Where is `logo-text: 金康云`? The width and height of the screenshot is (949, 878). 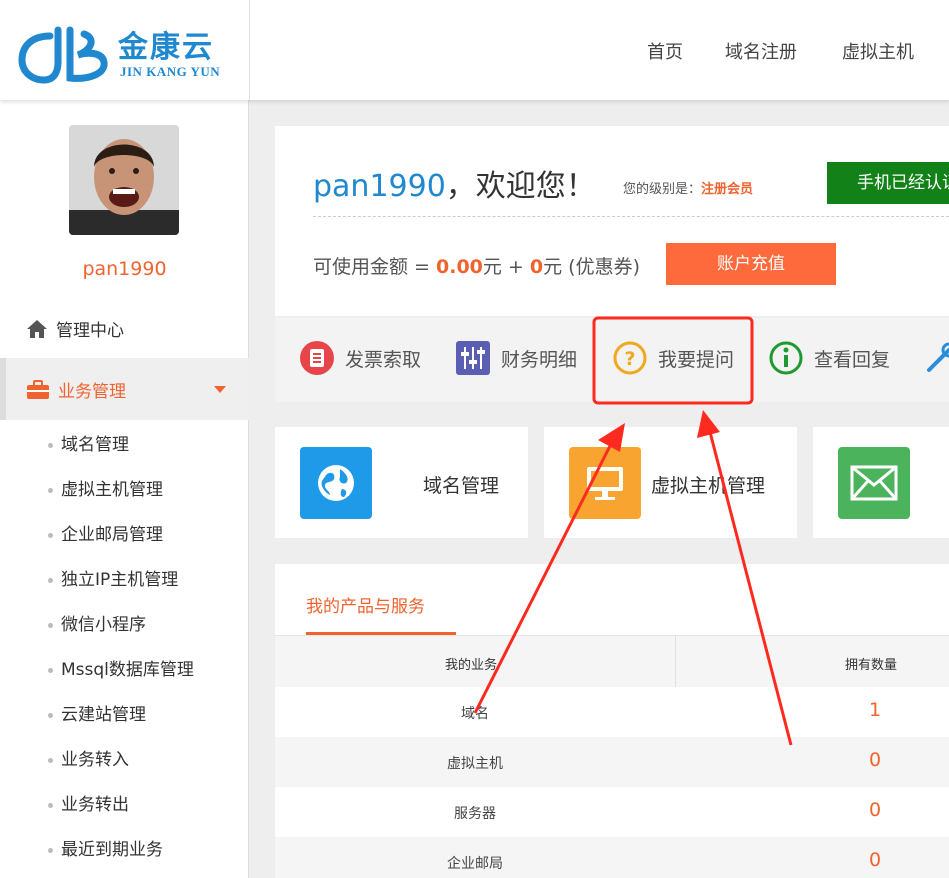 logo-text: 金康云 is located at coordinates (166, 47).